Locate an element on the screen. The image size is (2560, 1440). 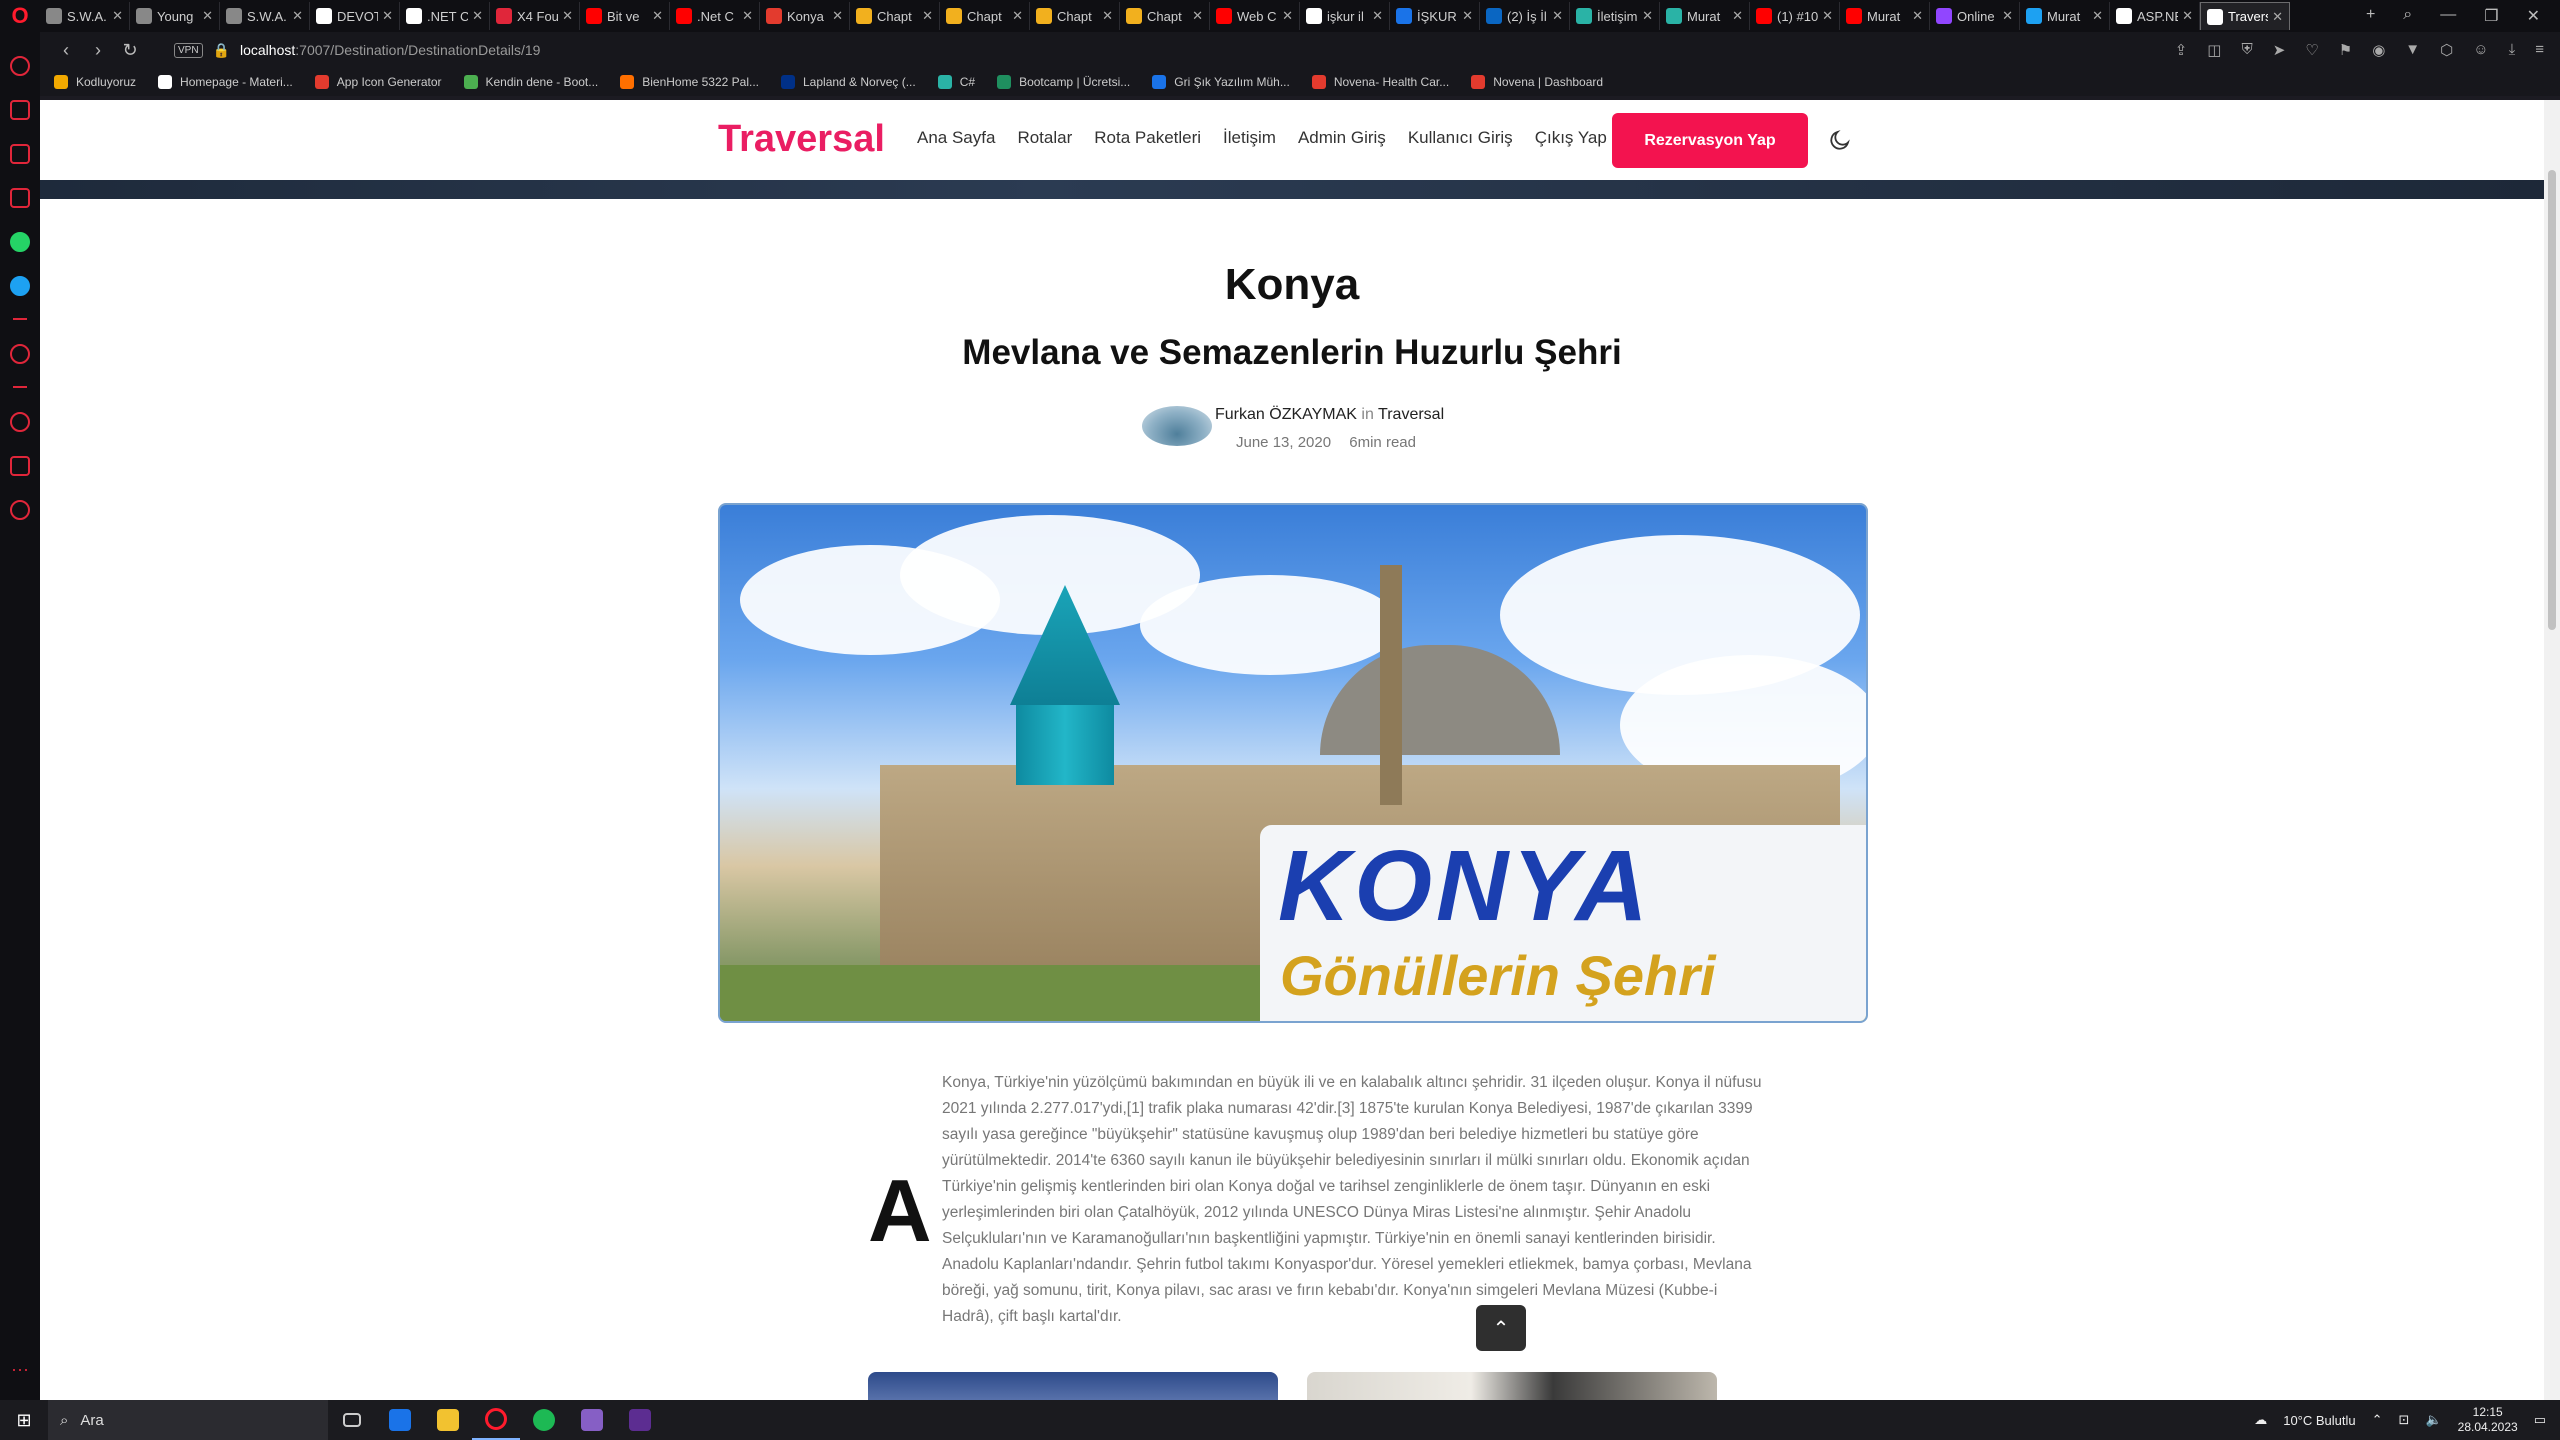
send-icon: ➤ is located at coordinates (2279, 50).